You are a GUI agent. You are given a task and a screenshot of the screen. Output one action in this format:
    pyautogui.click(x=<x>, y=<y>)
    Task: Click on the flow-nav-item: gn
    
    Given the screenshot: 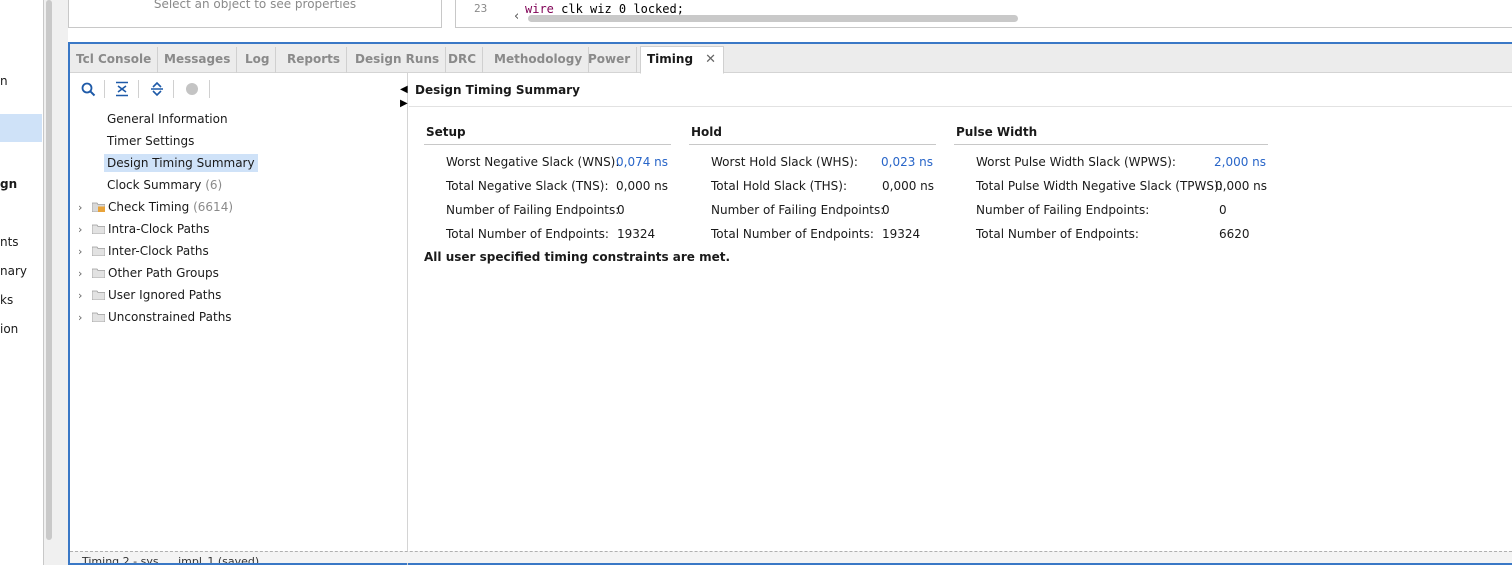 What is the action you would take?
    pyautogui.click(x=8, y=184)
    